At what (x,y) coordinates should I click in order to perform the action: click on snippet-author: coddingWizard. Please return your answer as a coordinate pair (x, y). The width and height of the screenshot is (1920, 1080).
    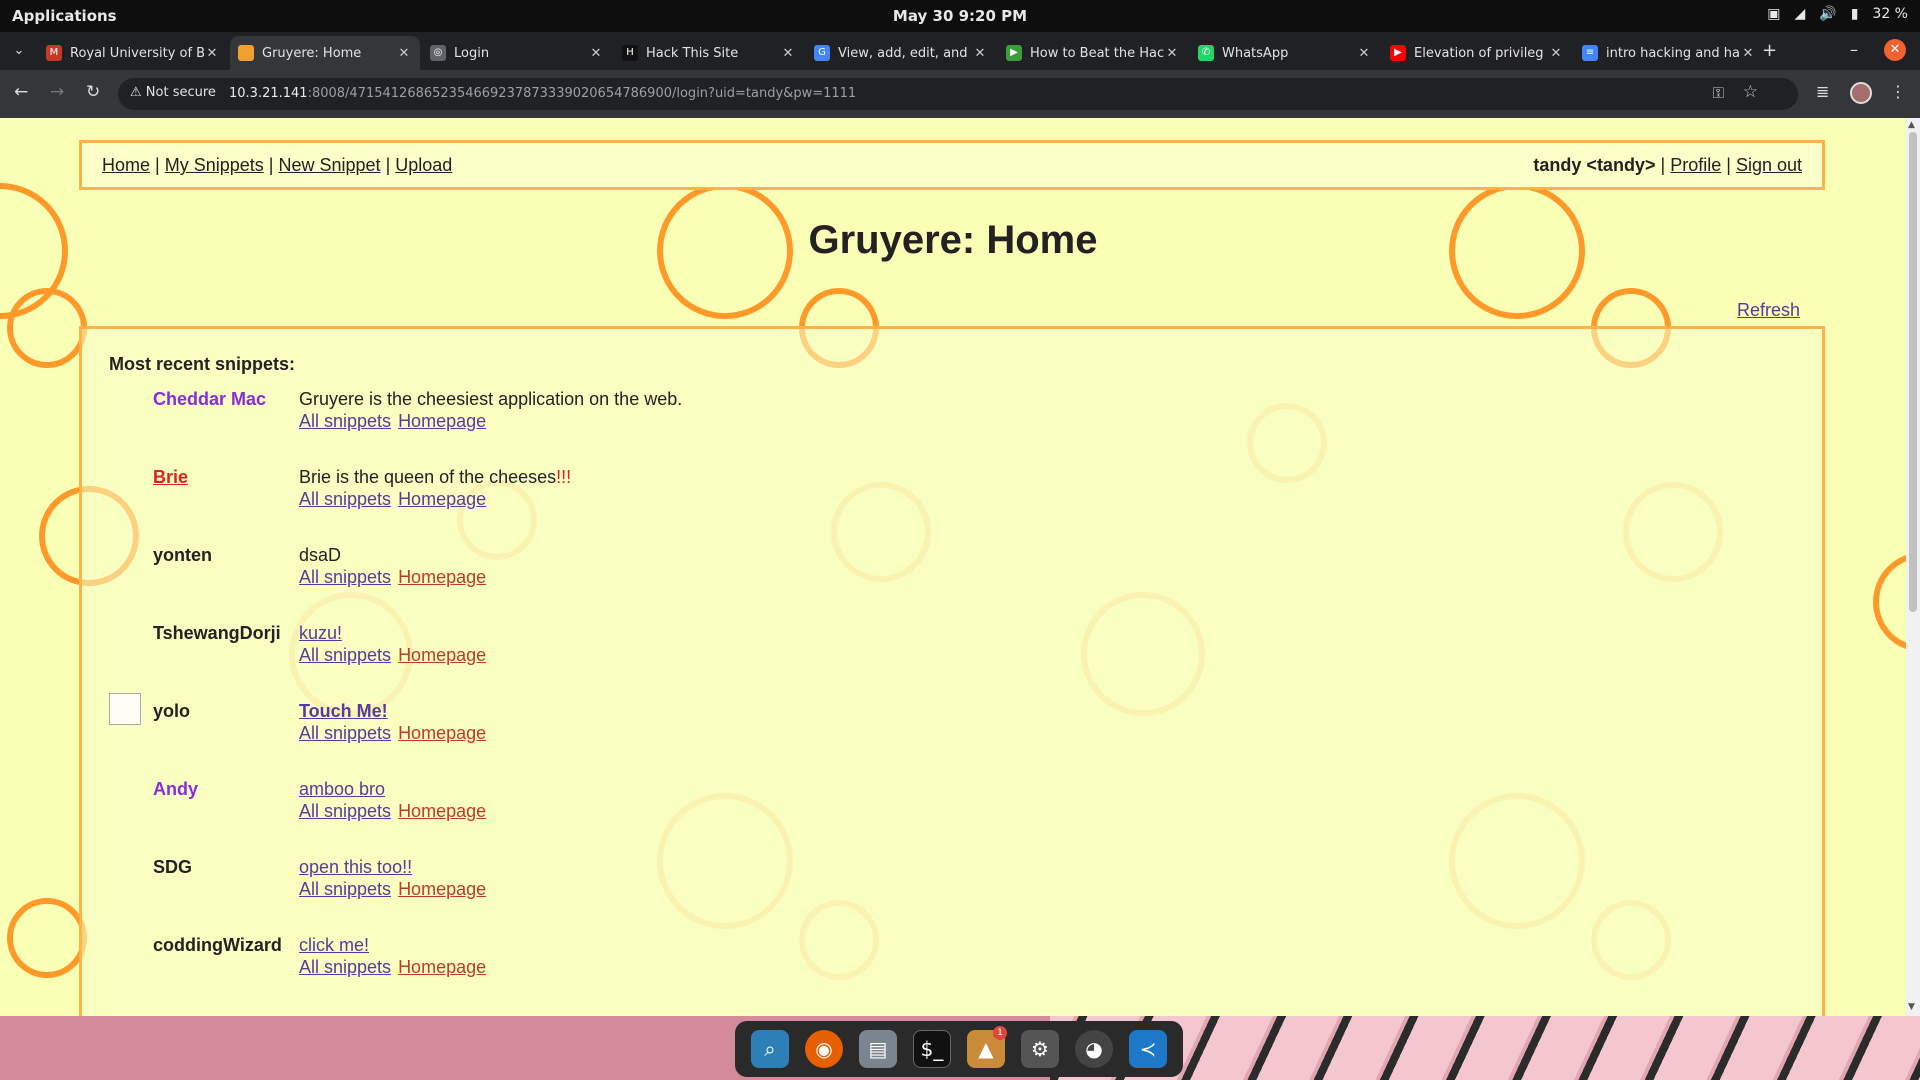
    Looking at the image, I should click on (217, 945).